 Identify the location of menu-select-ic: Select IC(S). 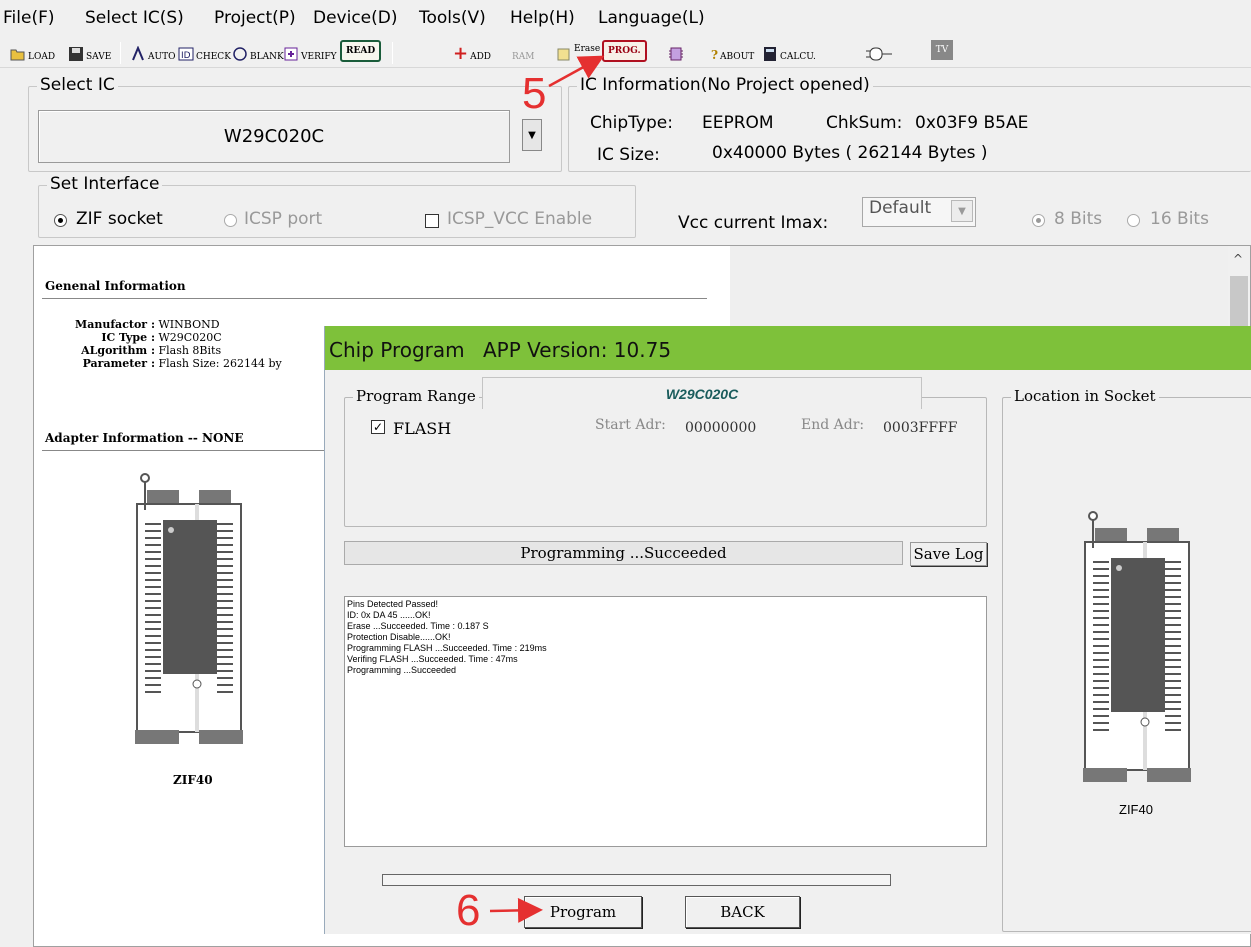
(134, 18).